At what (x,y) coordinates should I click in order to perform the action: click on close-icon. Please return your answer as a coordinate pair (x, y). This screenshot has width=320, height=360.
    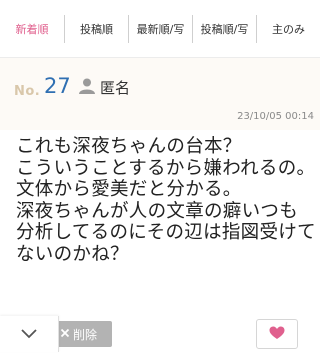
    Looking at the image, I should click on (65, 334).